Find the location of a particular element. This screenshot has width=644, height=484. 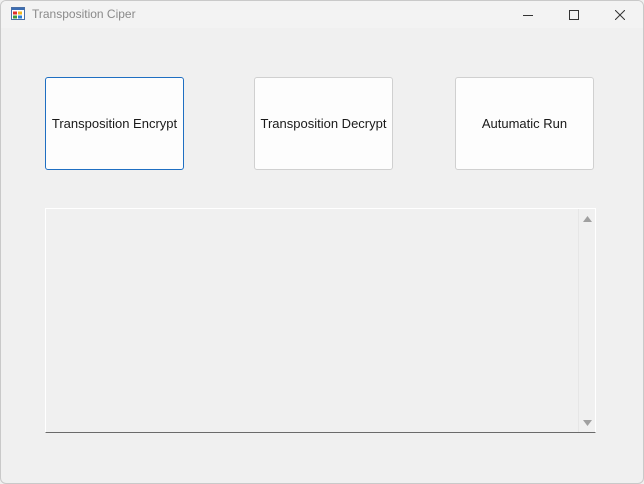

automatic-run-button-label: Autumatic Run is located at coordinates (524, 123).